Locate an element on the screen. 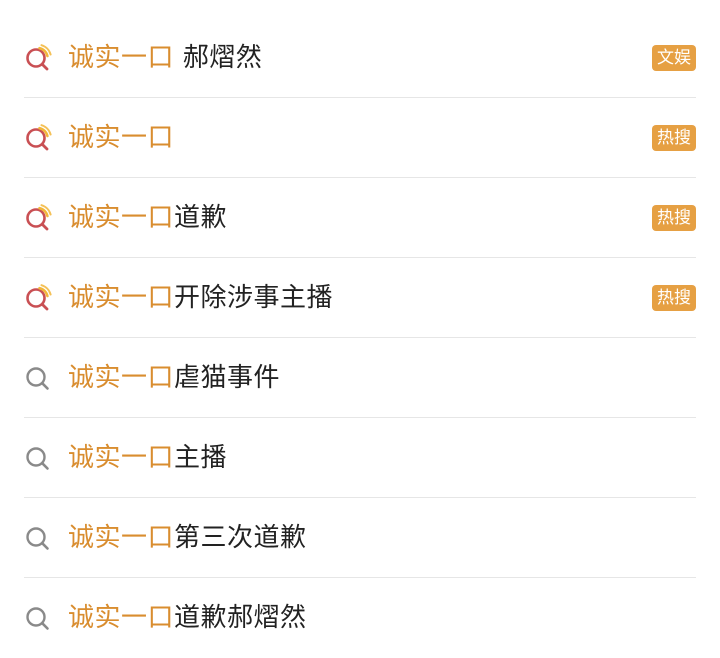 Image resolution: width=720 pixels, height=658 pixels. suggestion-row: 诚实一口第三次道歉 is located at coordinates (360, 538).